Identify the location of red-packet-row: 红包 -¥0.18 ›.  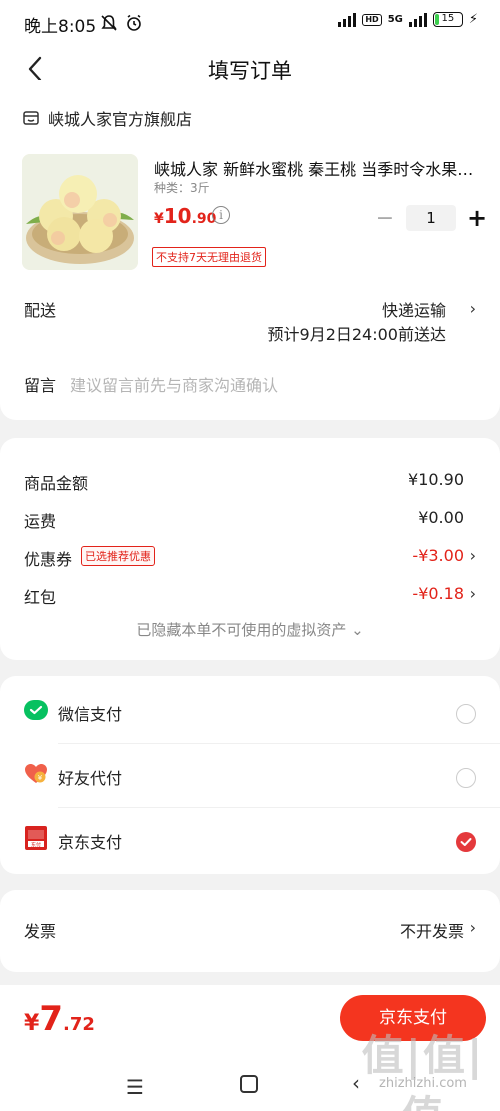
(250, 596).